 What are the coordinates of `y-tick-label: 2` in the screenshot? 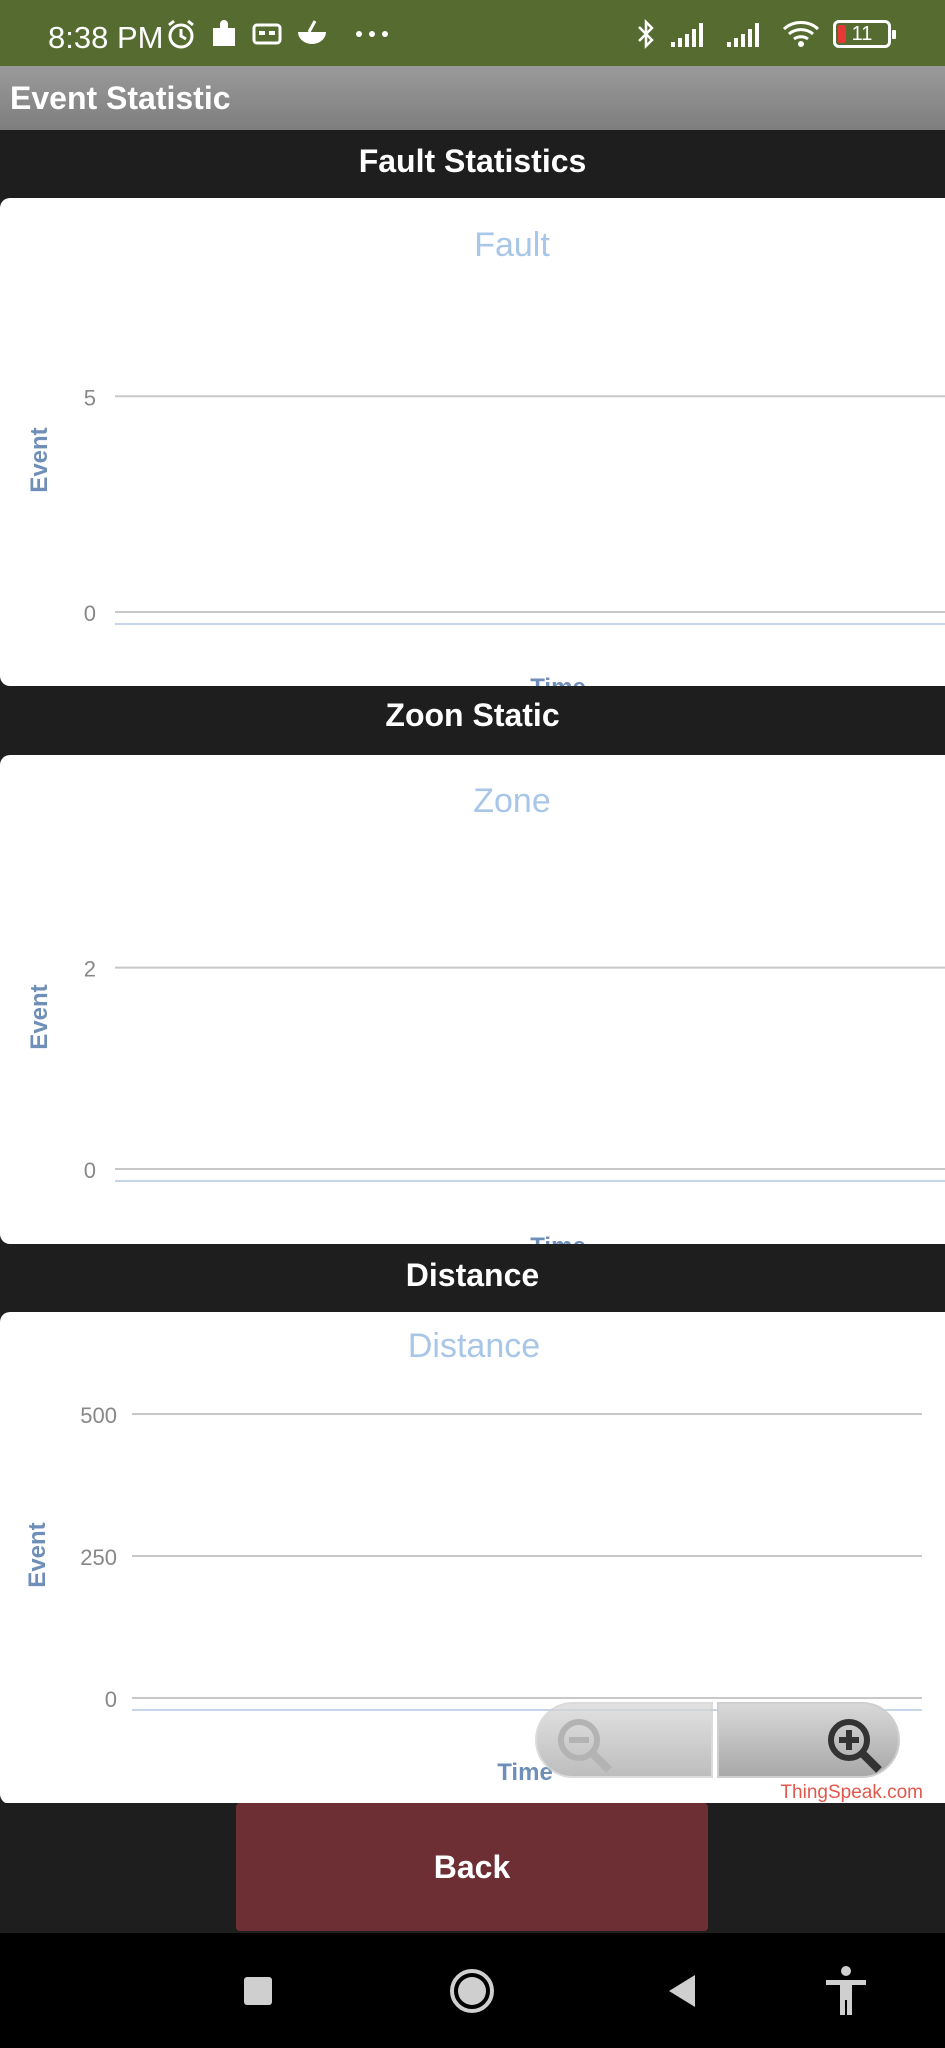 It's located at (90, 969).